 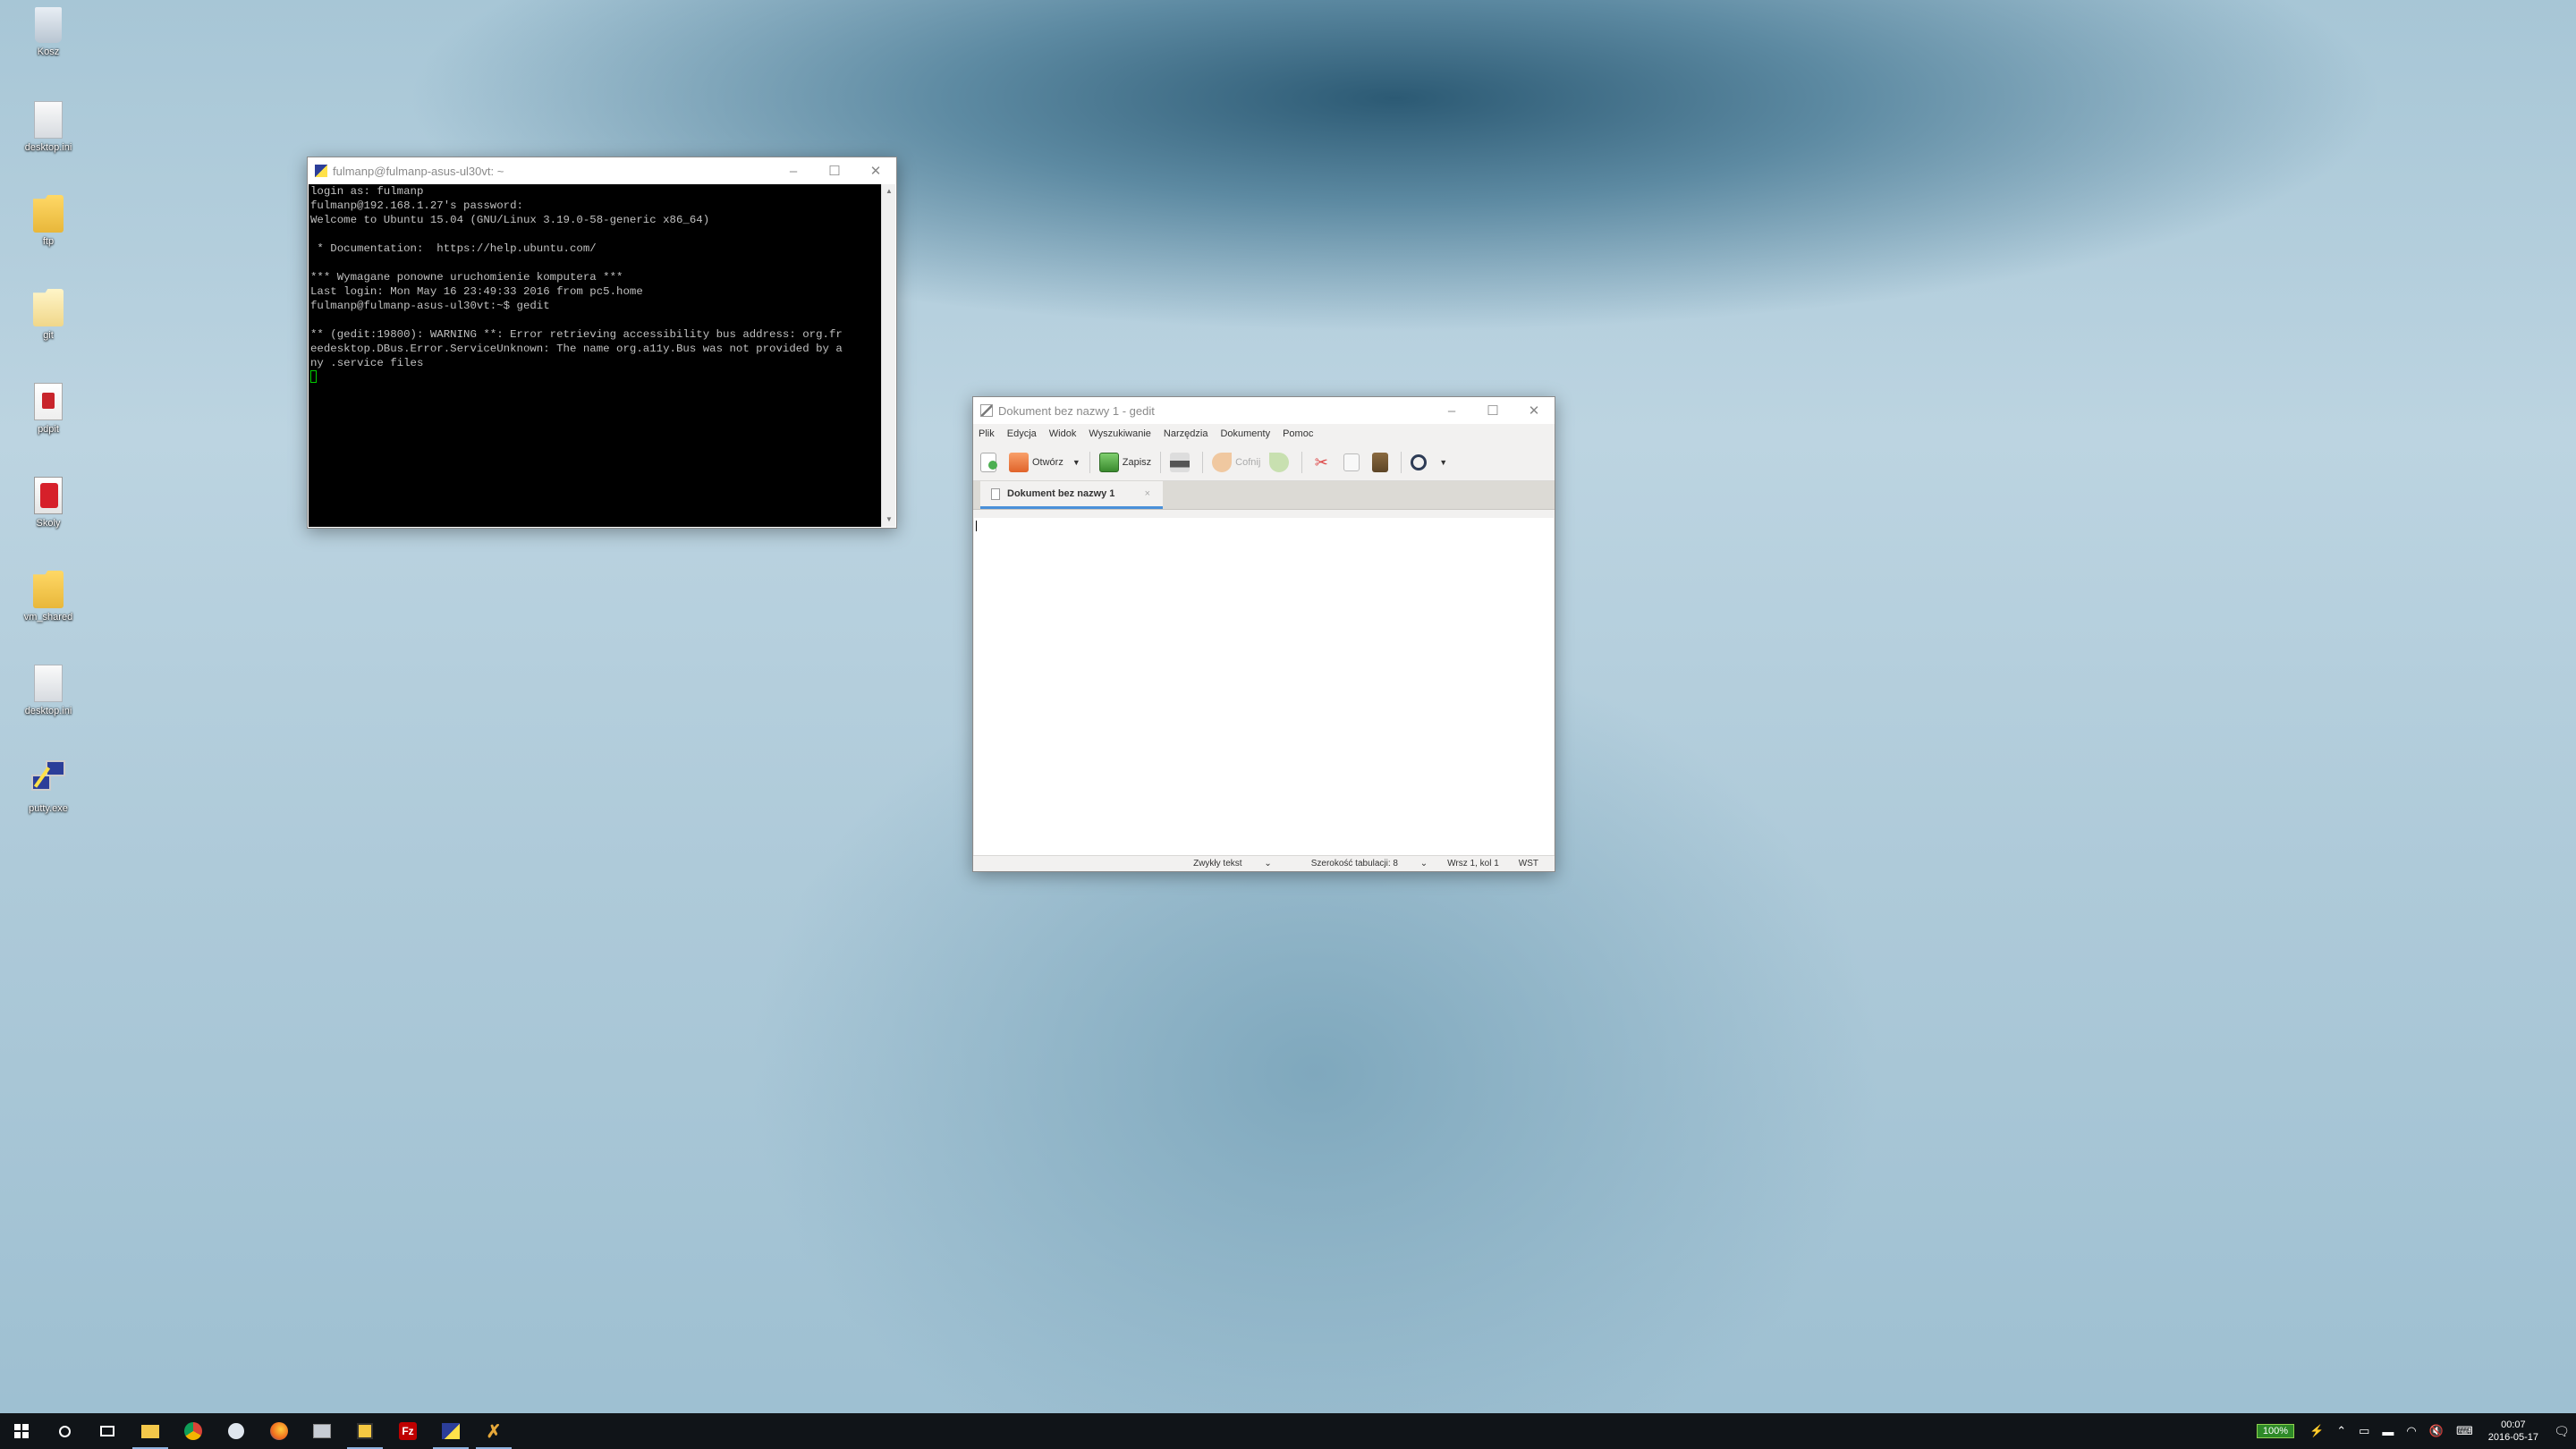 I want to click on terminal-line: fulmanp@192.168.1.27's password:, so click(x=416, y=205).